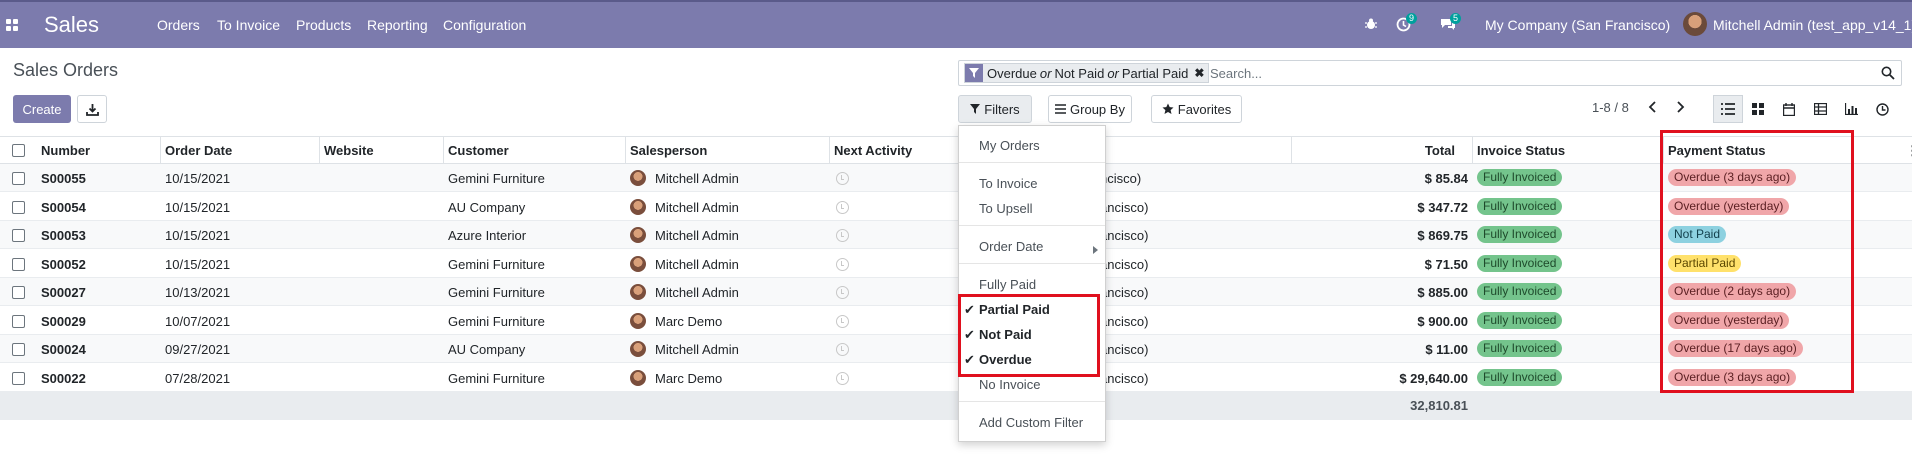  Describe the element at coordinates (1029, 335) in the screenshot. I see `highlight-payment-filters` at that location.